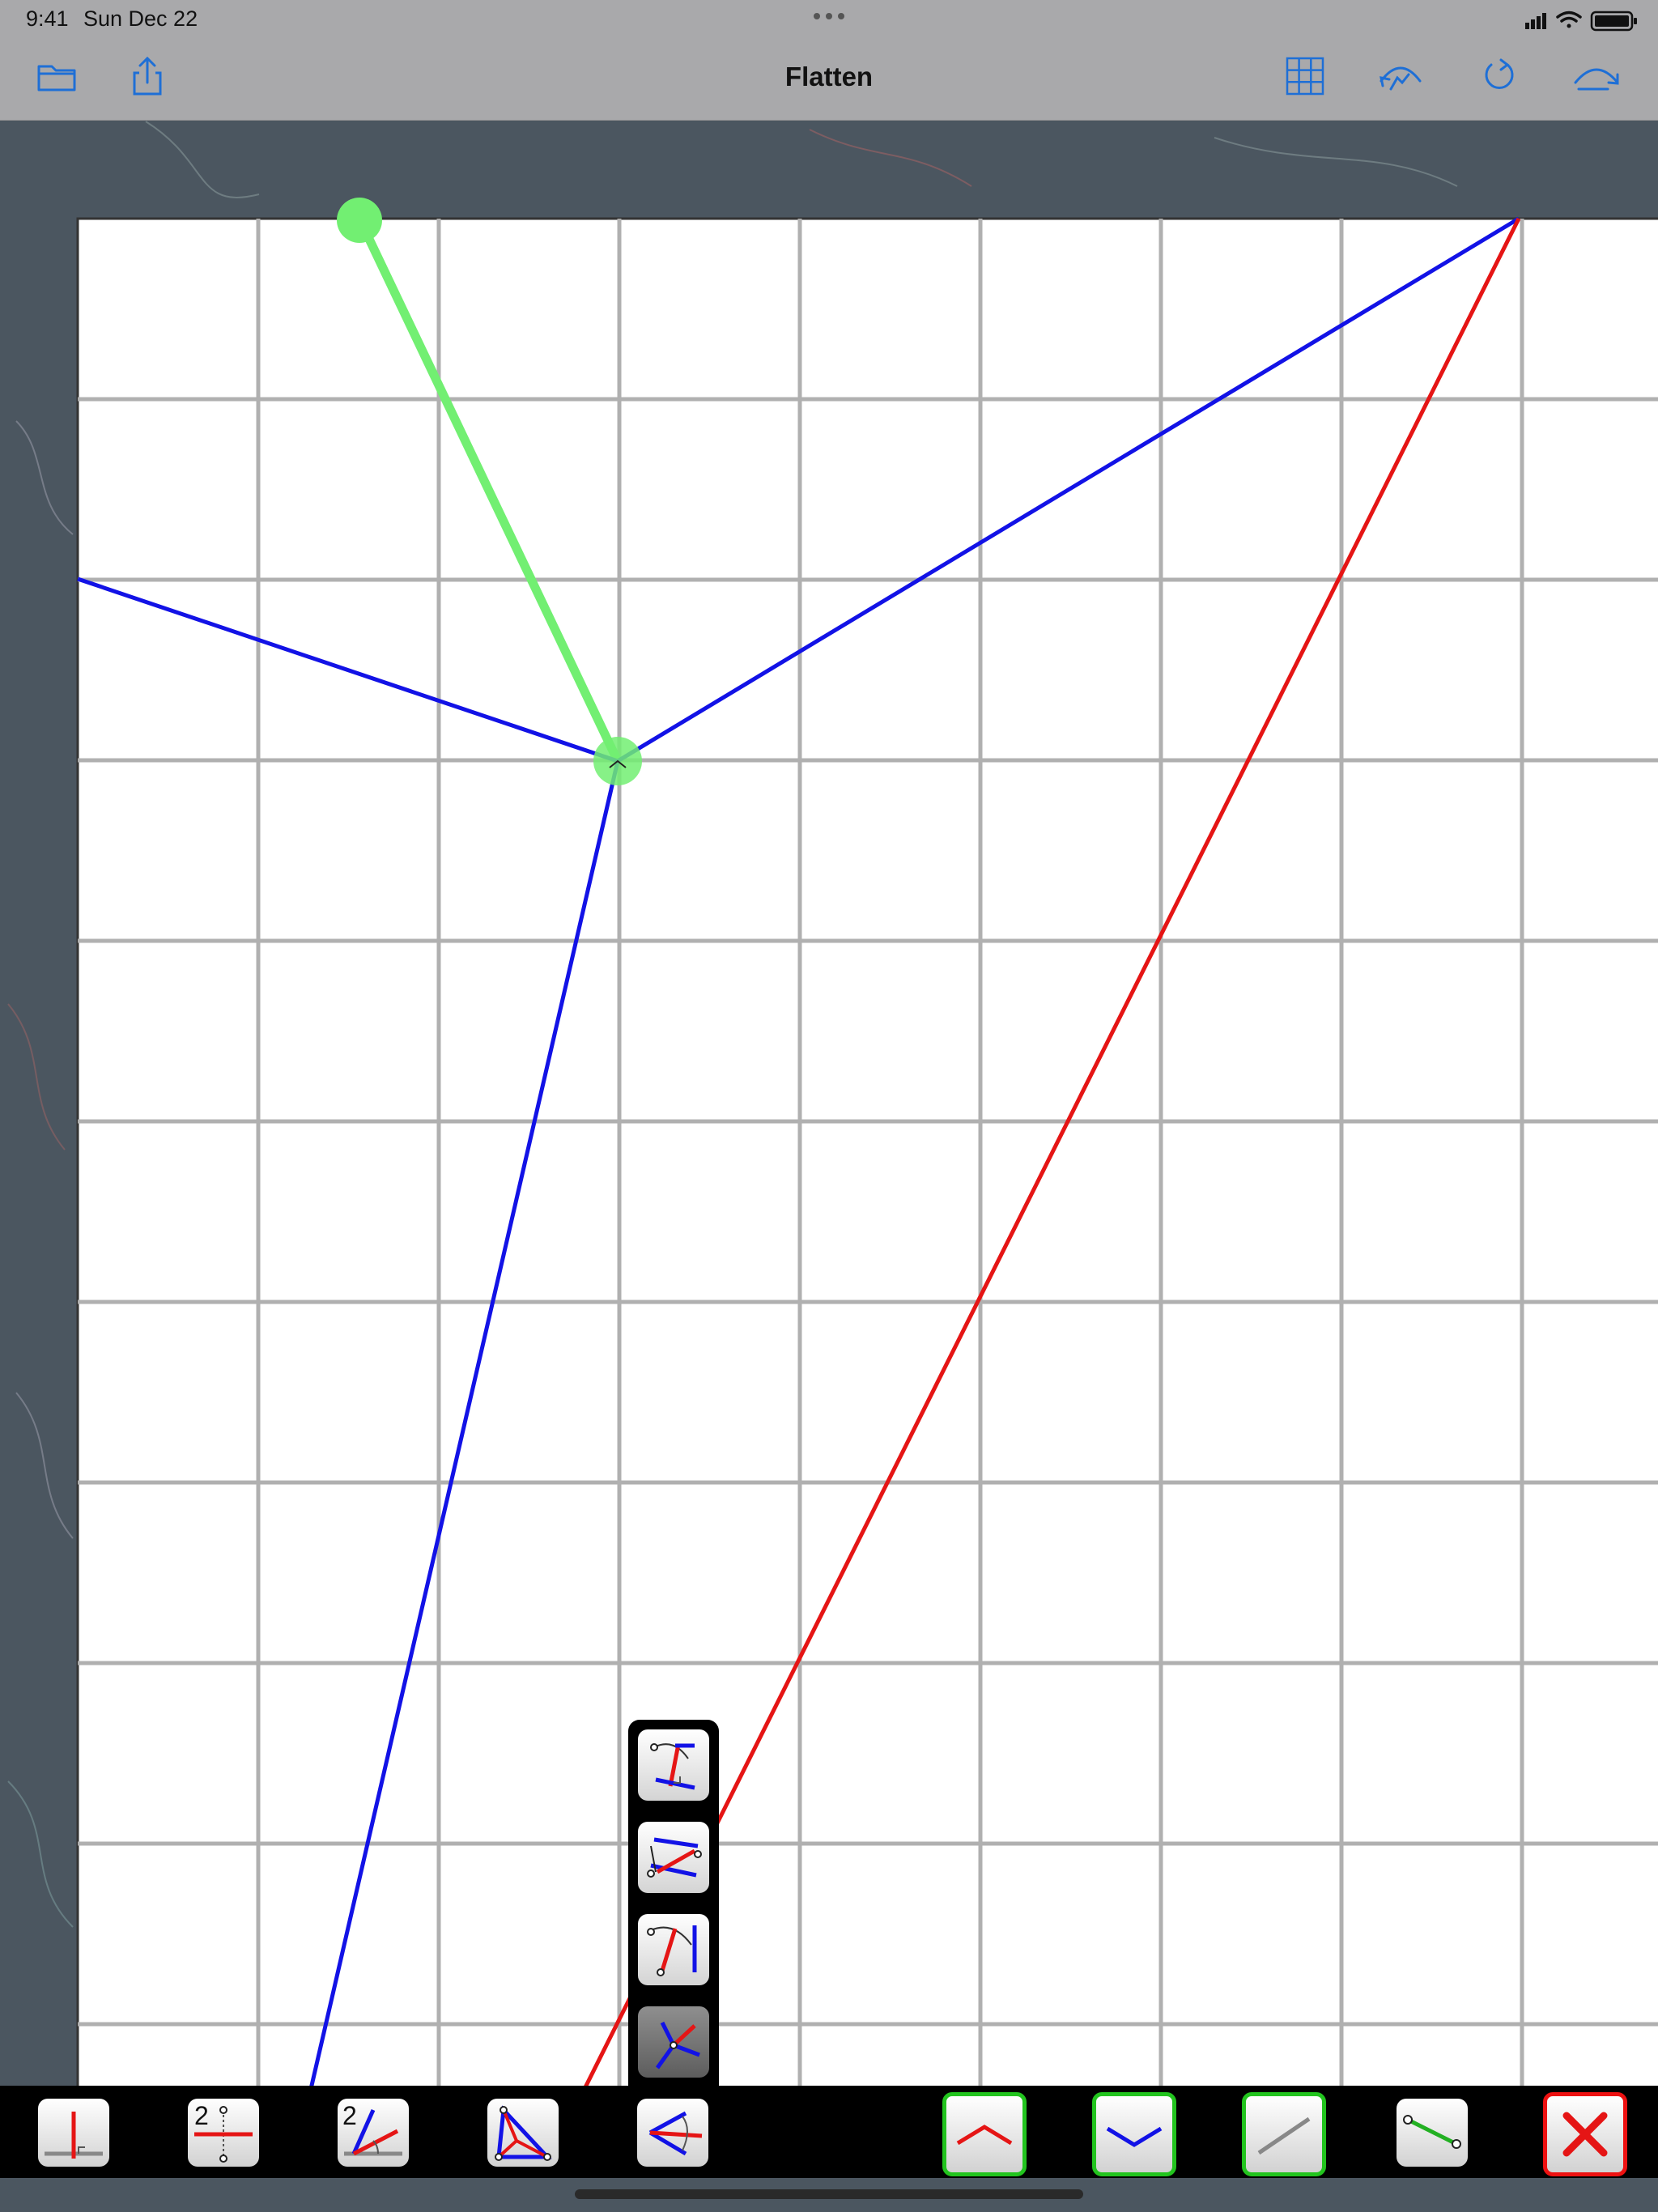 The width and height of the screenshot is (1658, 2212). I want to click on bottom-toolbar: 2 2, so click(829, 2132).